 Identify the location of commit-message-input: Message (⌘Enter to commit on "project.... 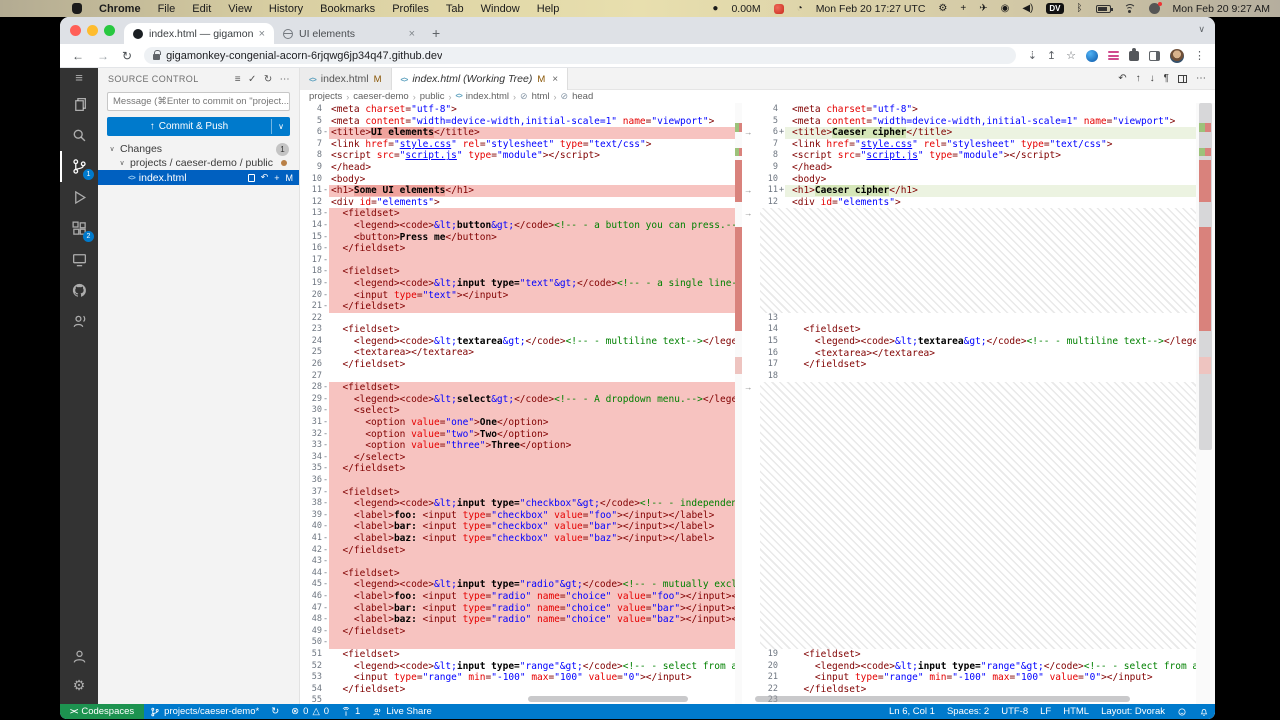
(198, 101).